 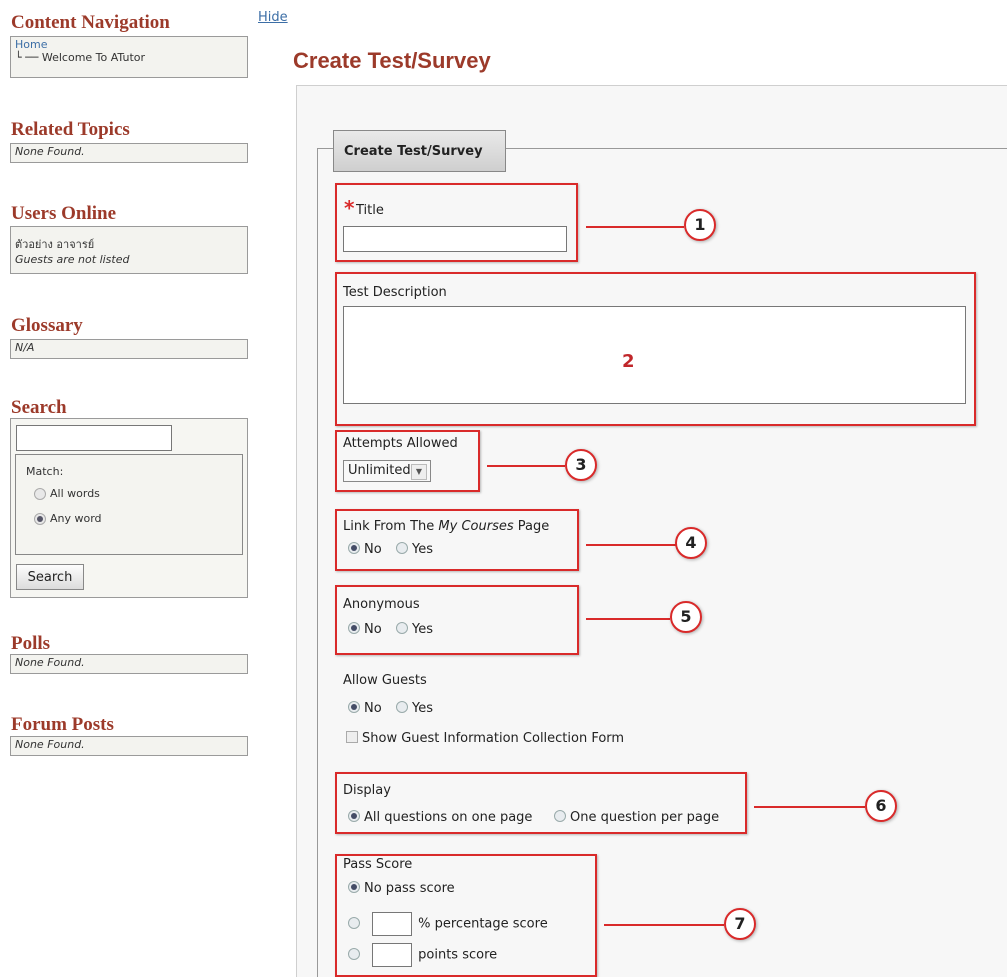 I want to click on glossary-box: N/A, so click(x=129, y=349).